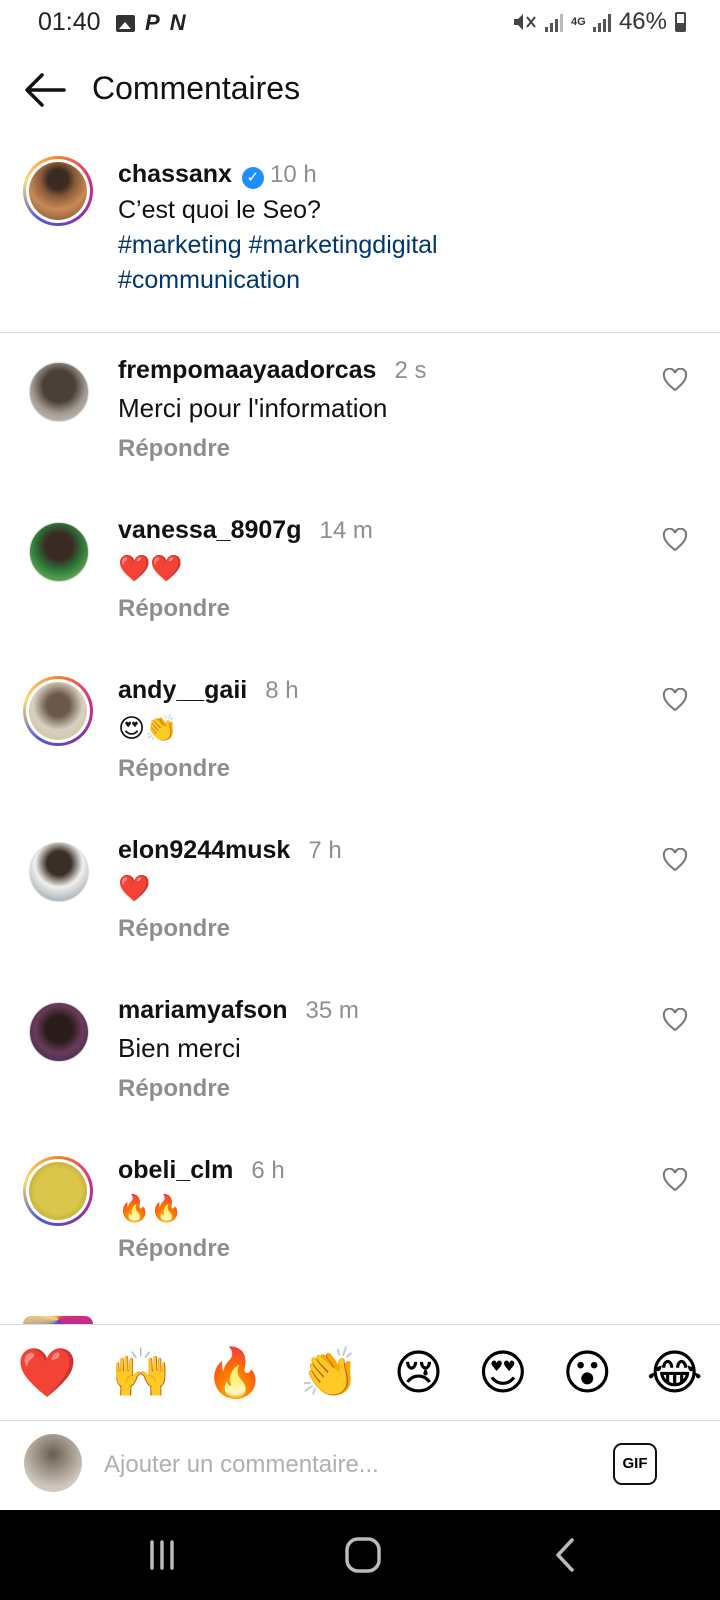 The height and width of the screenshot is (1600, 720). I want to click on status-right-icons: 4G 46%, so click(598, 22).